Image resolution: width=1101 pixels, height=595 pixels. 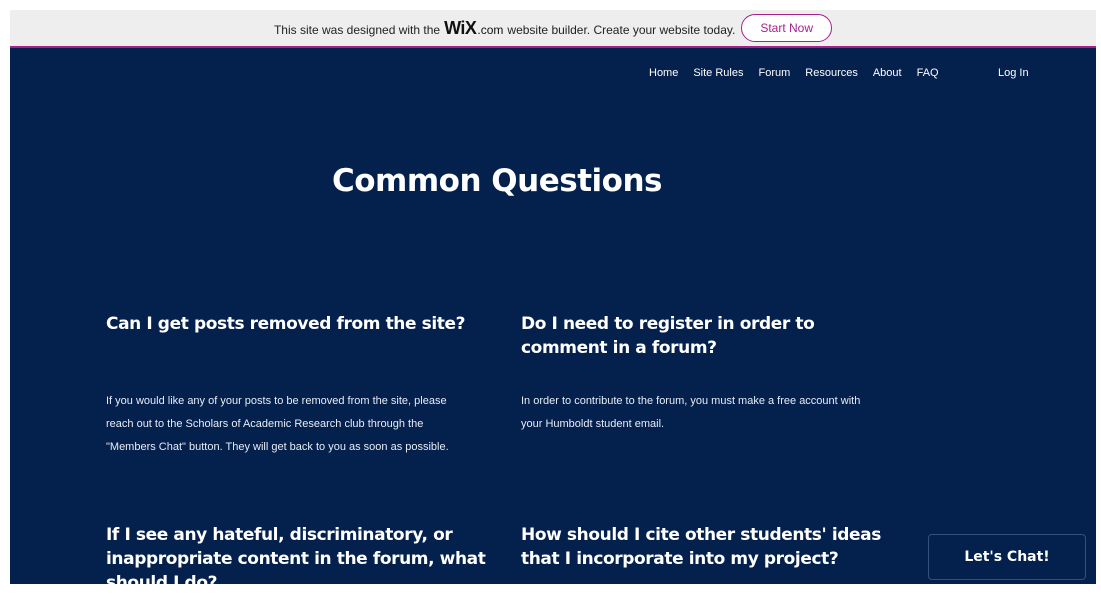 I want to click on nav-item-resources: Resources, so click(x=831, y=73).